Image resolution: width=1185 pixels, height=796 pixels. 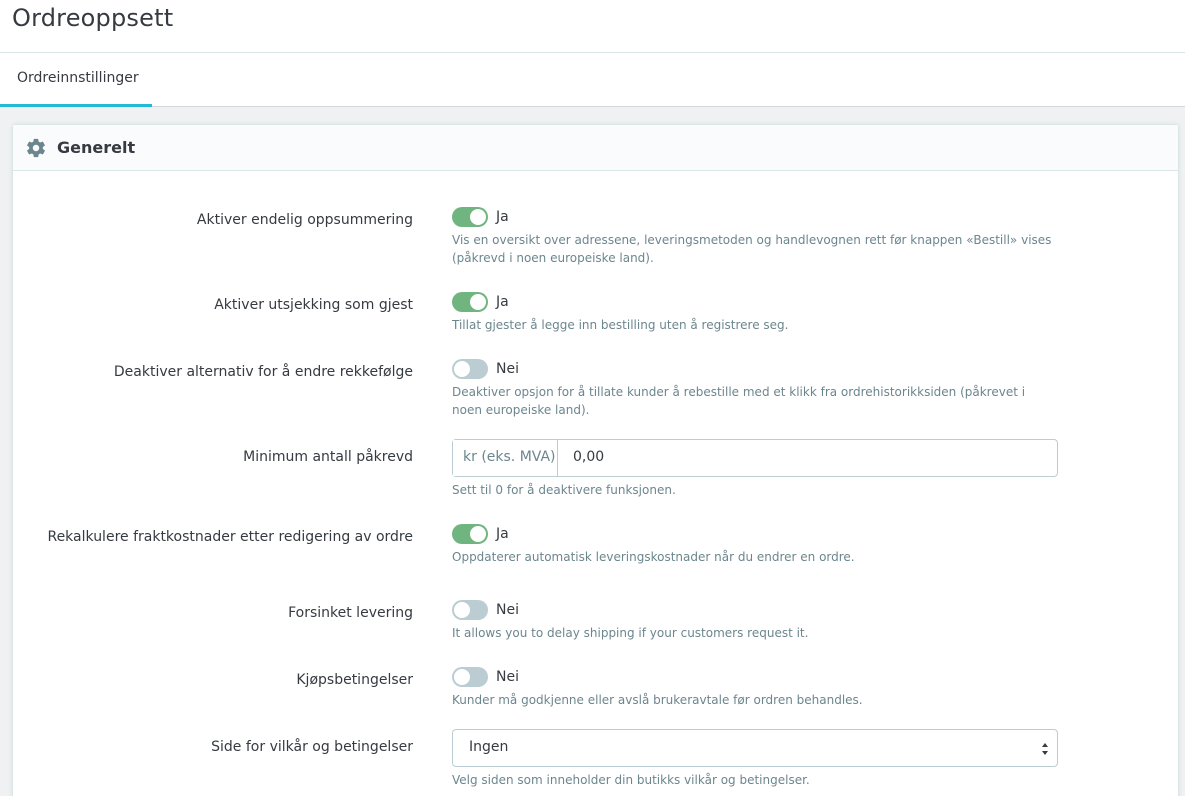 I want to click on field-label: Aktiver utsjekking som gjest, so click(x=313, y=305).